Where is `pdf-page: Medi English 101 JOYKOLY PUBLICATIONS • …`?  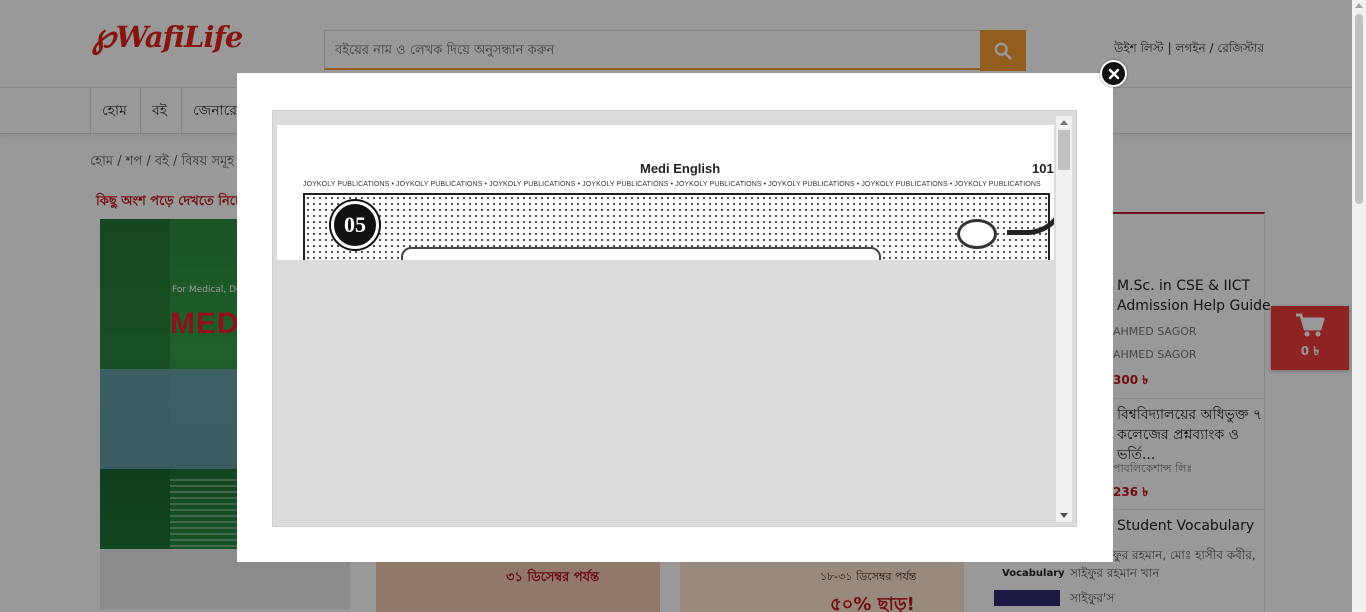
pdf-page: Medi English 101 JOYKOLY PUBLICATIONS • … is located at coordinates (665, 192).